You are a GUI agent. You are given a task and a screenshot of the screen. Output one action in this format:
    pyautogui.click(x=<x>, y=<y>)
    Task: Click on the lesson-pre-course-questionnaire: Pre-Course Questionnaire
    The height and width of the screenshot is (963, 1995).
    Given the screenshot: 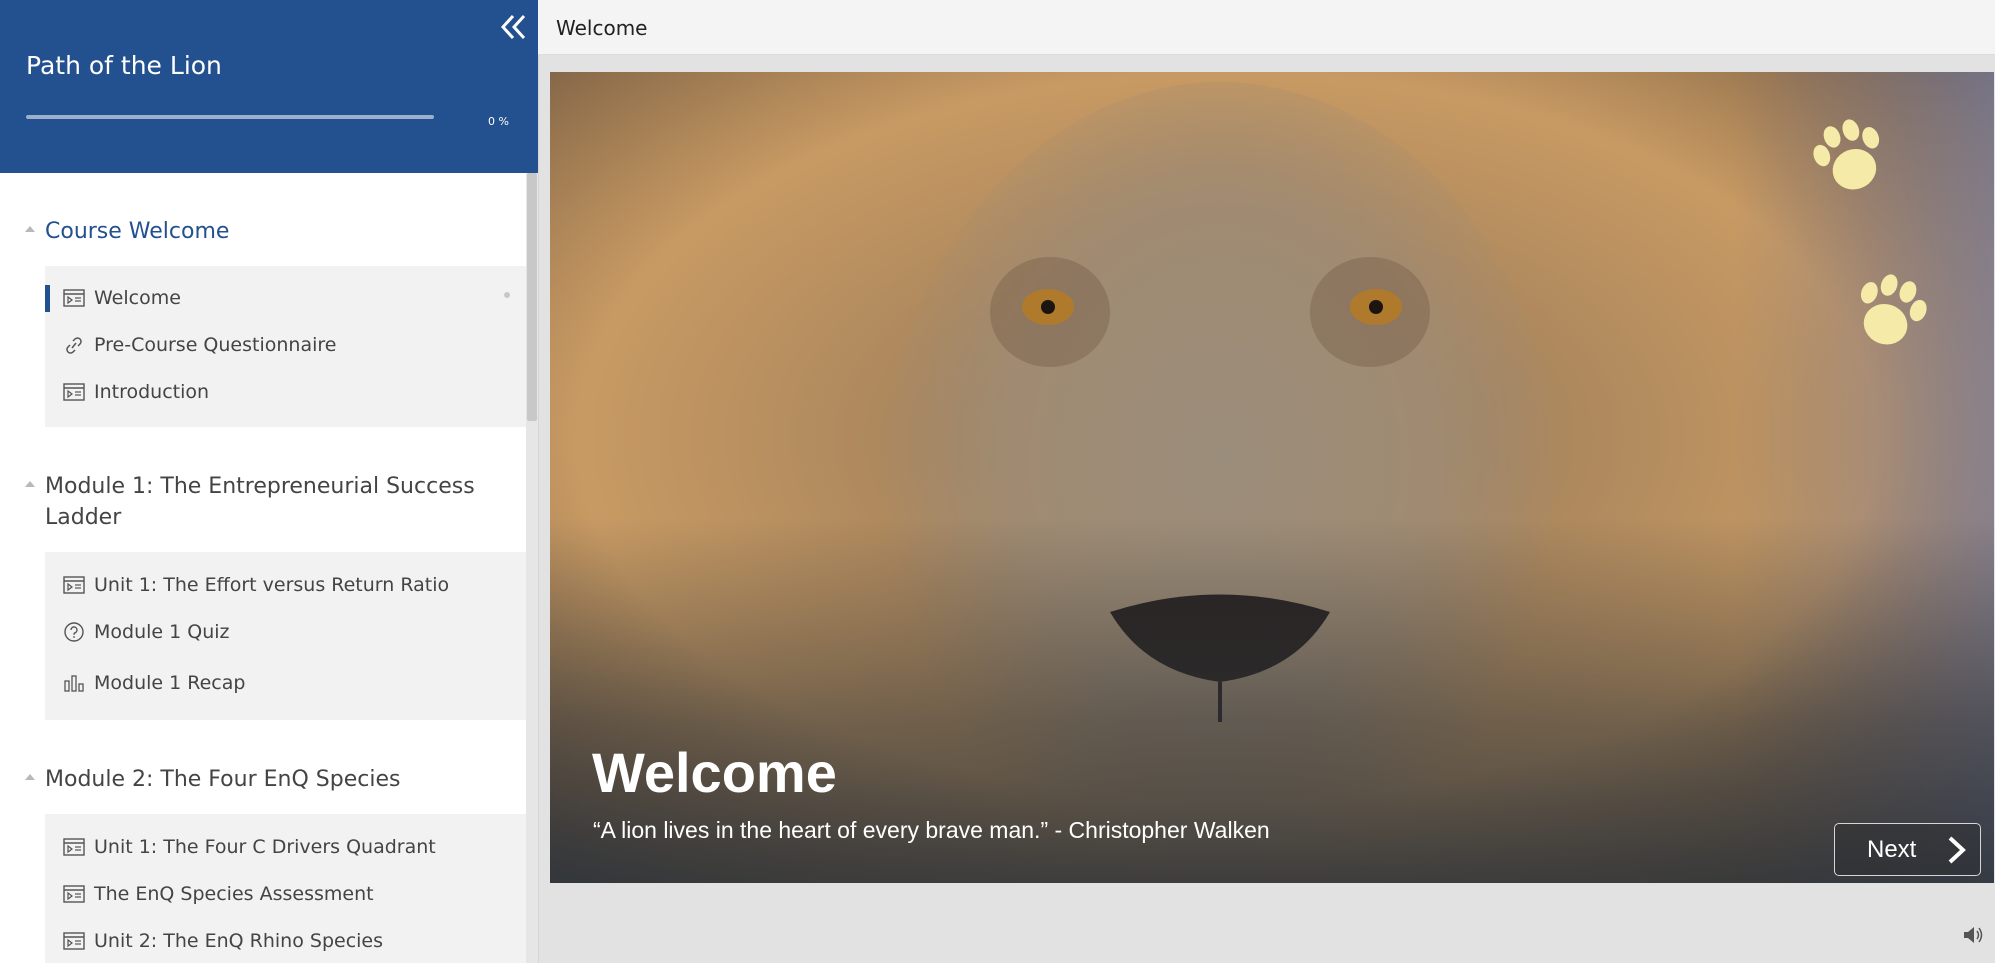 What is the action you would take?
    pyautogui.click(x=285, y=345)
    